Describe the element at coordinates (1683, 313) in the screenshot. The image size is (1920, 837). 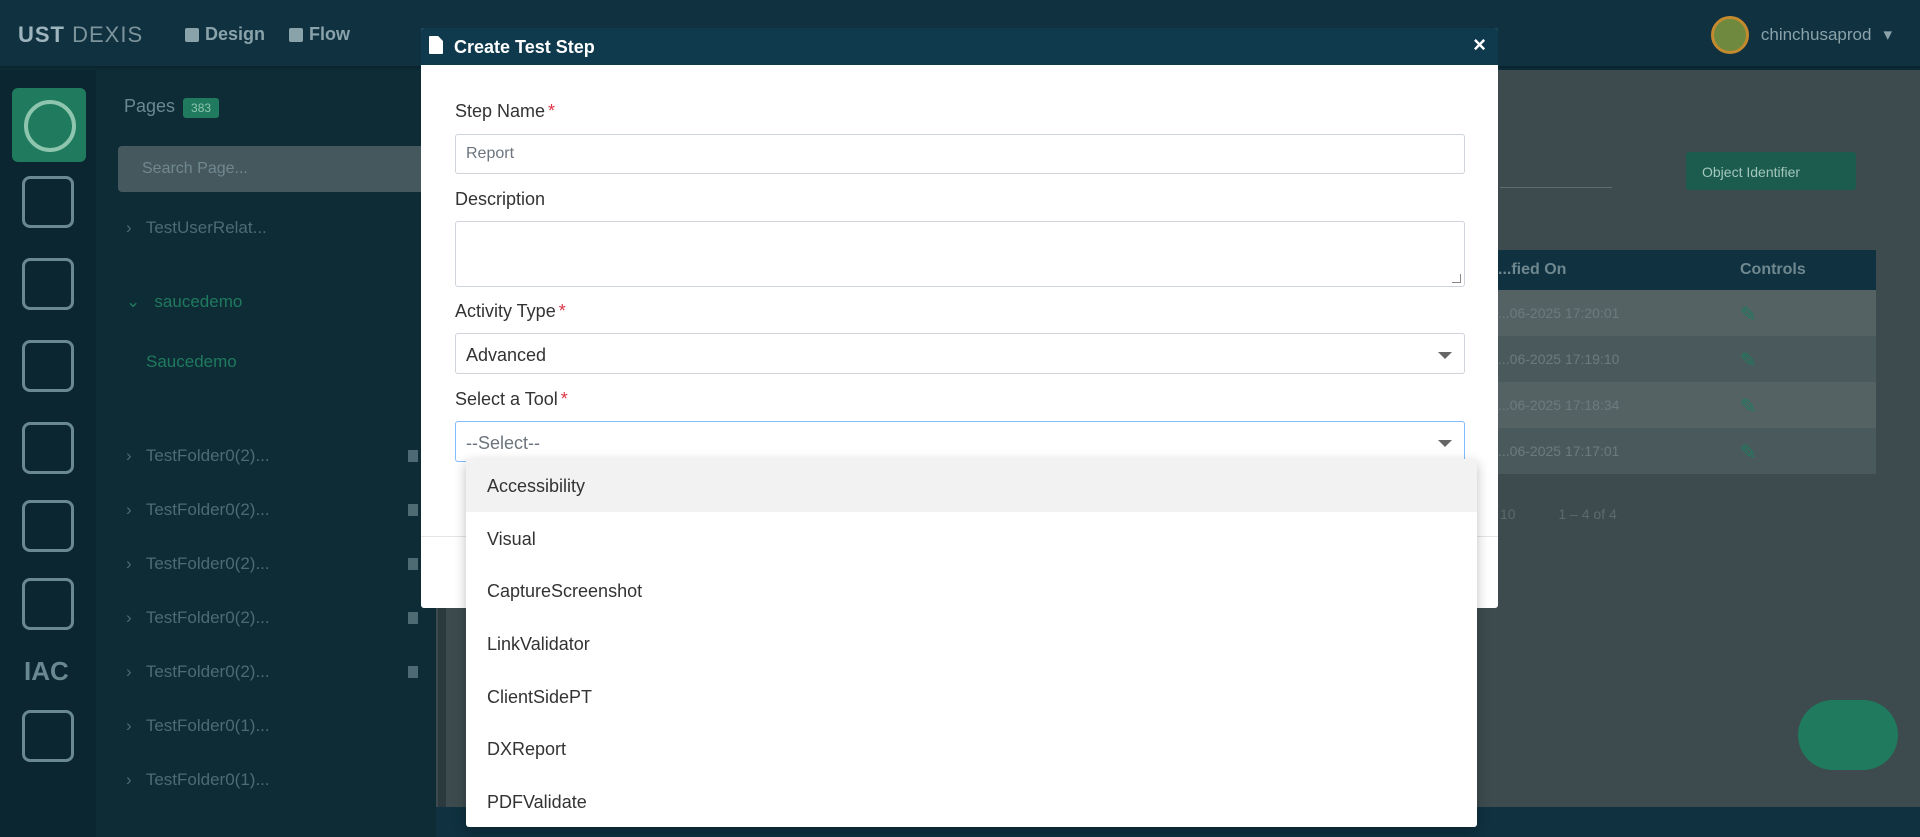
I see `table-row: ...06-2025 17:20:01 ✎` at that location.